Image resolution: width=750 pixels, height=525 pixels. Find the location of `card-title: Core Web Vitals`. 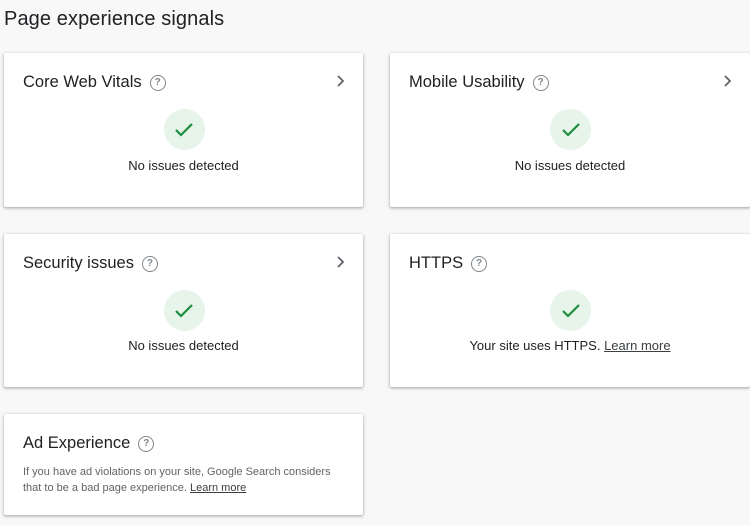

card-title: Core Web Vitals is located at coordinates (82, 82).